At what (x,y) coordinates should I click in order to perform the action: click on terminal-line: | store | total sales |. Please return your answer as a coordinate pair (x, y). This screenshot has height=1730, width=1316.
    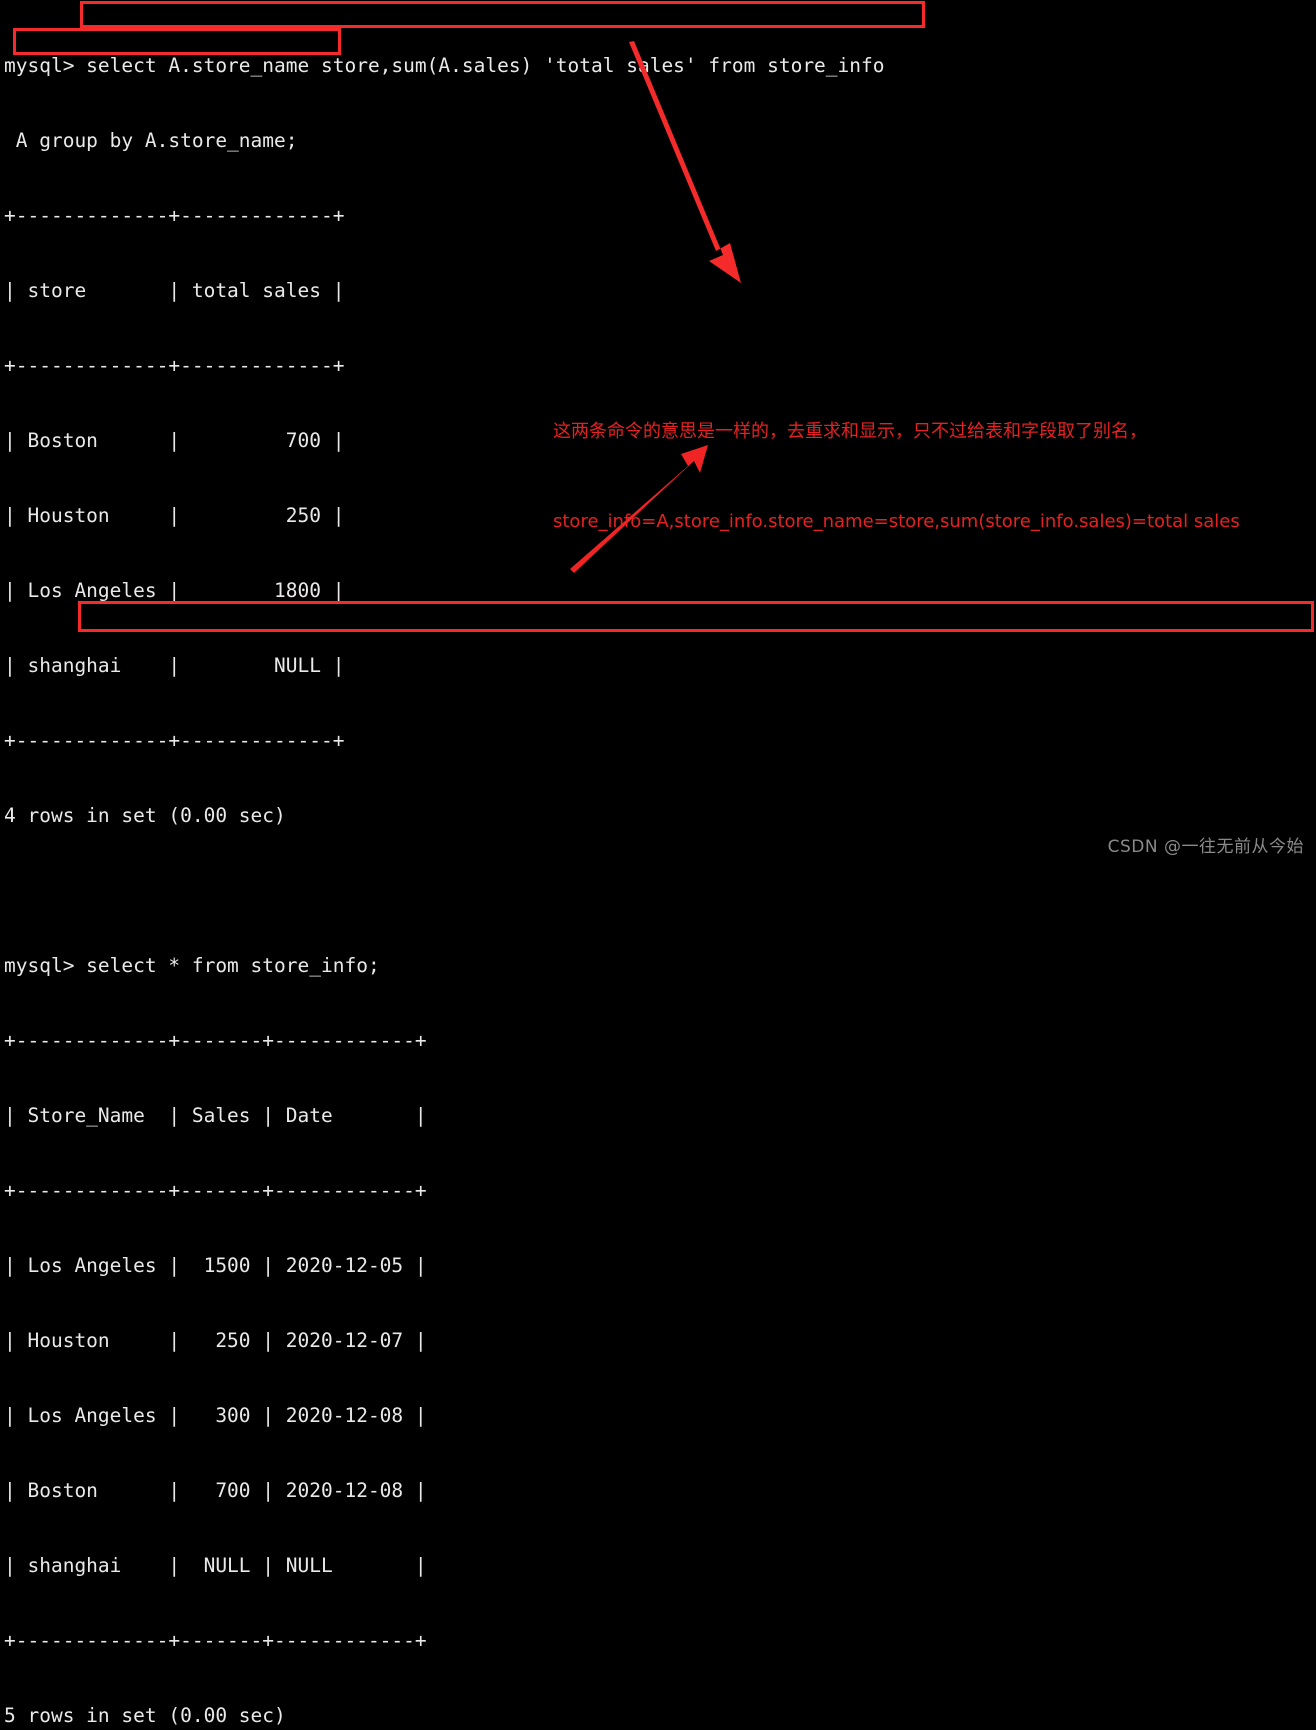
    Looking at the image, I should click on (174, 290).